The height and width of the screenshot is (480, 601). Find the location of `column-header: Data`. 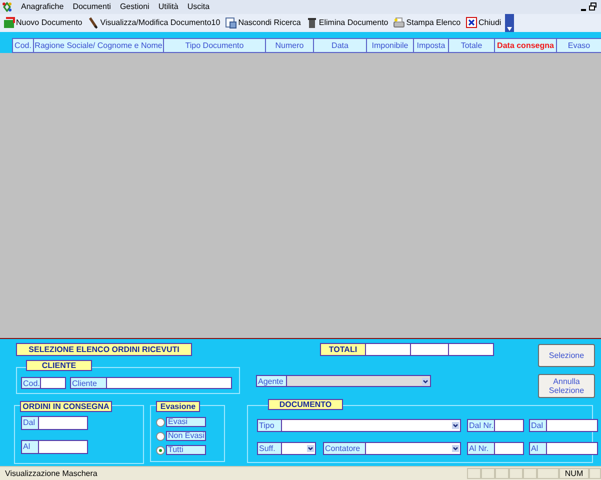

column-header: Data is located at coordinates (339, 45).